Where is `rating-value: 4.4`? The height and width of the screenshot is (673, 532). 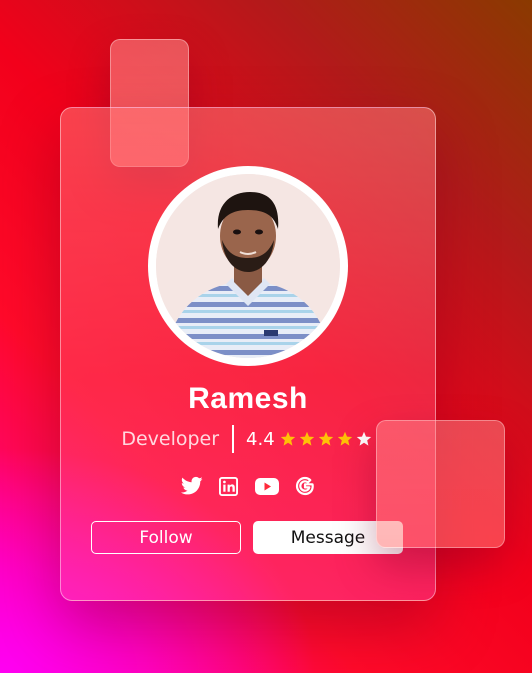 rating-value: 4.4 is located at coordinates (260, 439).